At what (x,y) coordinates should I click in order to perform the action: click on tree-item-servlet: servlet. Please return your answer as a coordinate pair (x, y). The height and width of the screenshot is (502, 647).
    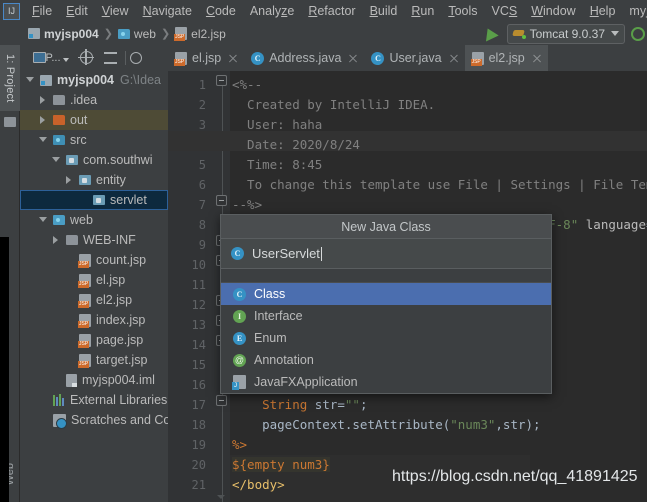
    Looking at the image, I should click on (94, 200).